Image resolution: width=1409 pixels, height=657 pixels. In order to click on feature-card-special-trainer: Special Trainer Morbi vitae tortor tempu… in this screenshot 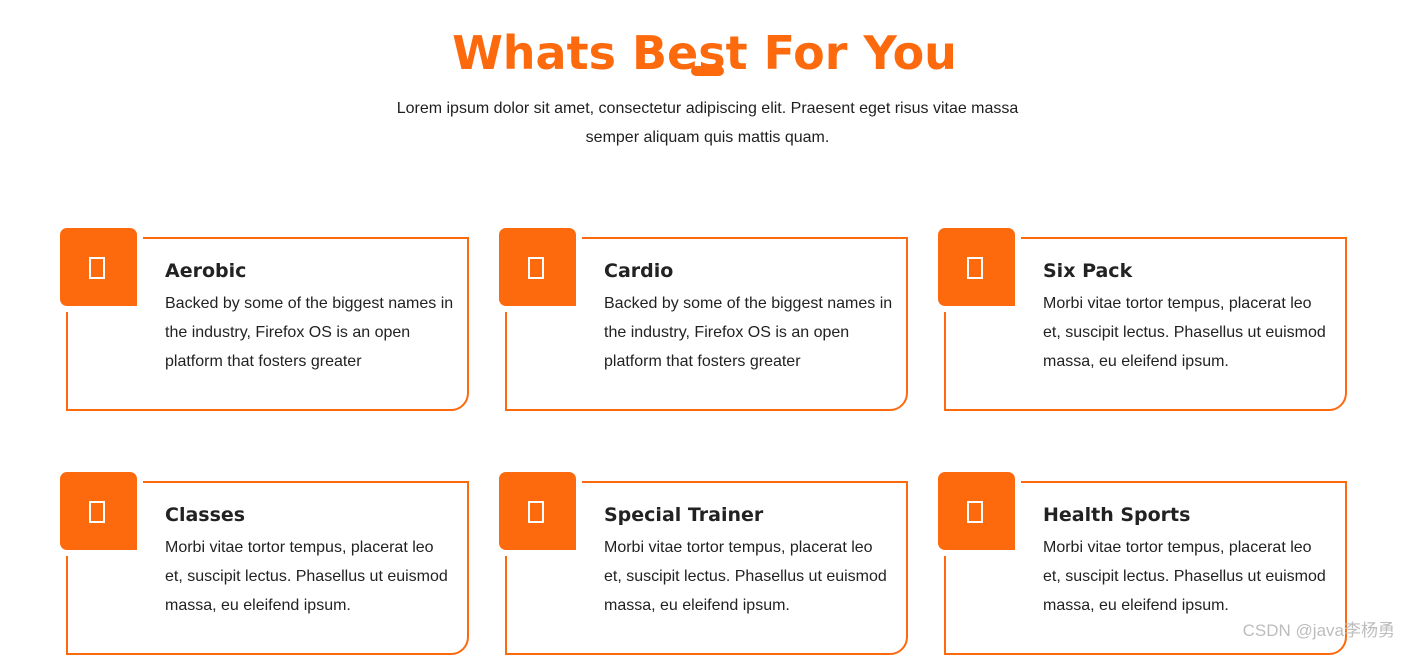, I will do `click(704, 564)`.